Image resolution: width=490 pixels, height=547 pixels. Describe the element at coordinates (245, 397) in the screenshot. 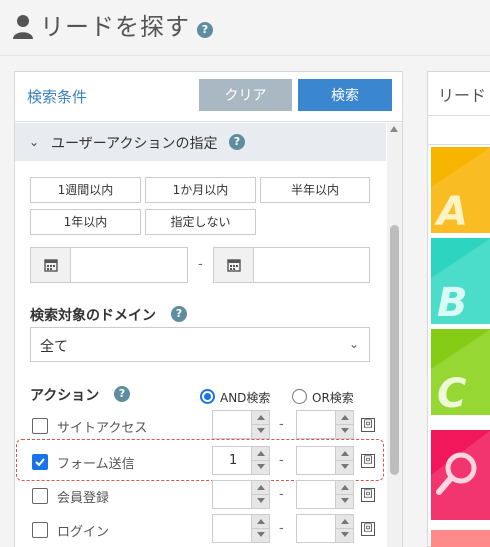

I see `and-search-label: AND検索` at that location.